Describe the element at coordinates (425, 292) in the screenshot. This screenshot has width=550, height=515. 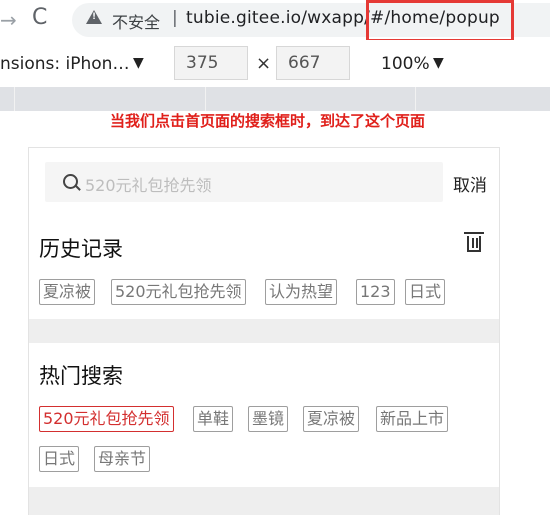
I see `history-tag: 日式` at that location.